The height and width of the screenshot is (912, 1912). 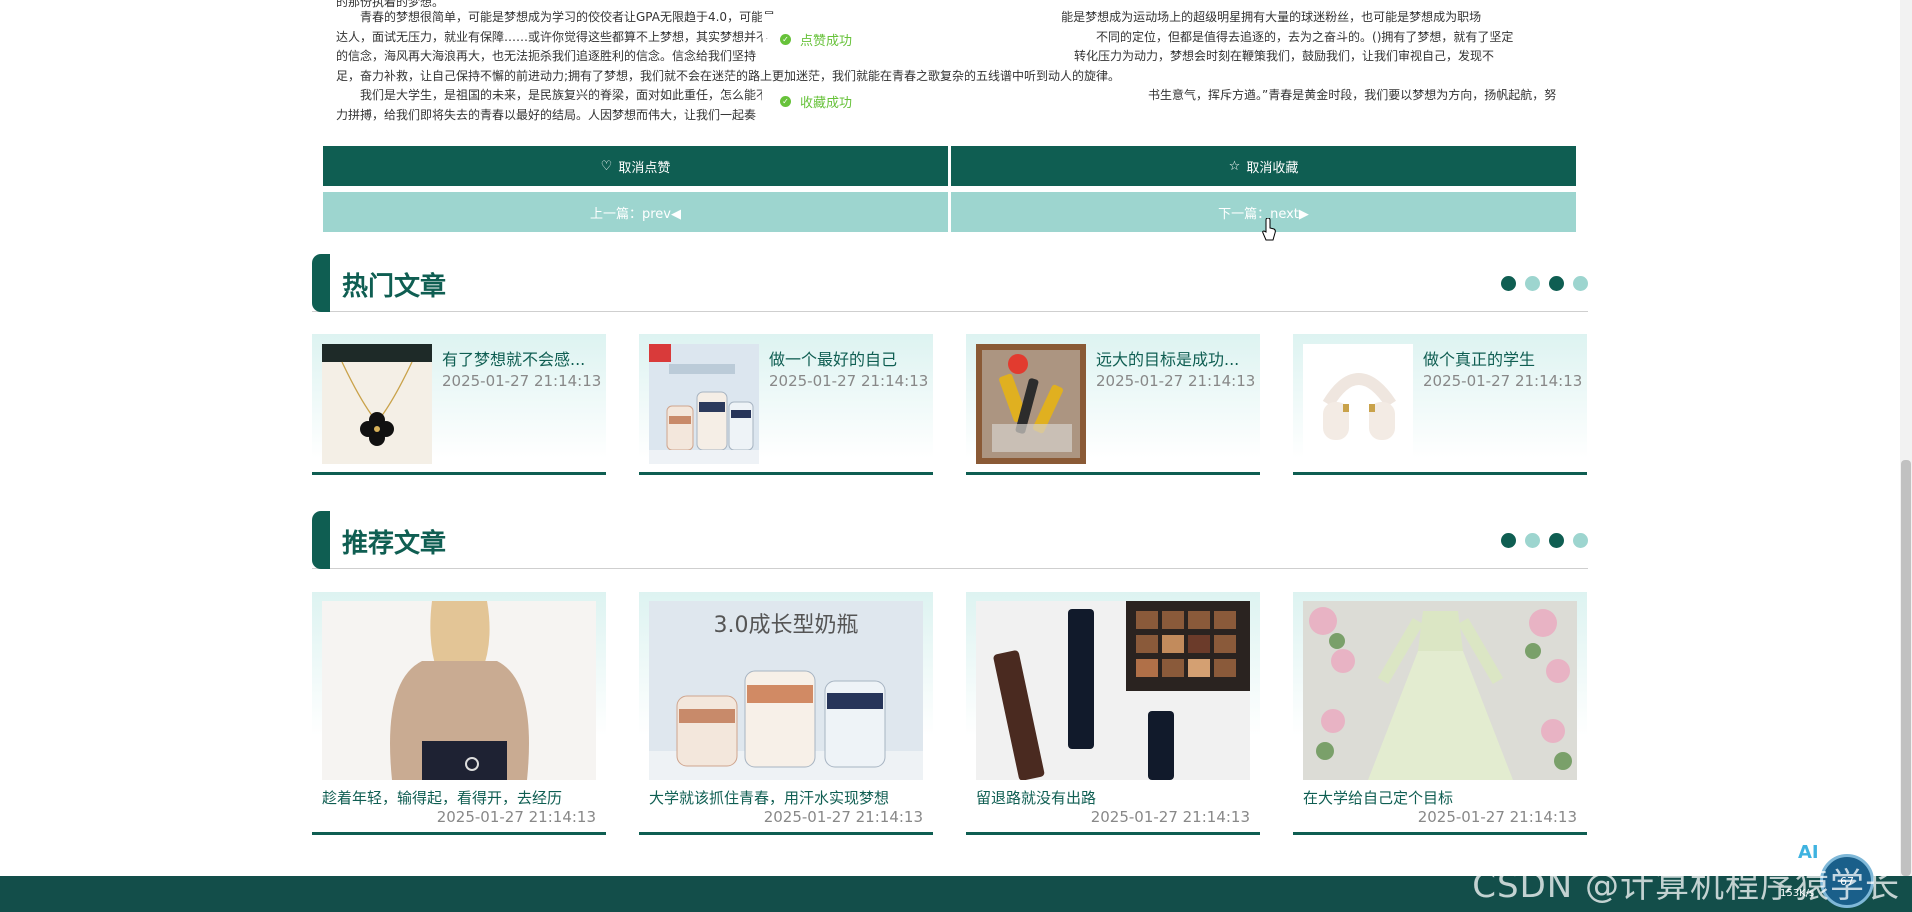 I want to click on recommend-articles-header: 推荐文章, so click(x=950, y=540).